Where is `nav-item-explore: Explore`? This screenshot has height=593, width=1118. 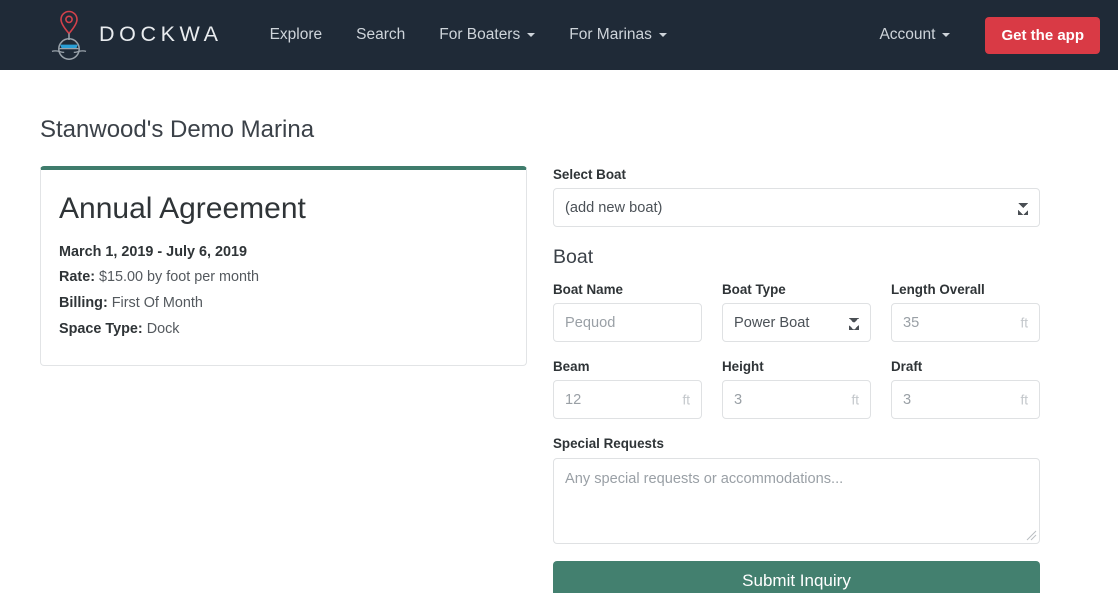 nav-item-explore: Explore is located at coordinates (296, 35).